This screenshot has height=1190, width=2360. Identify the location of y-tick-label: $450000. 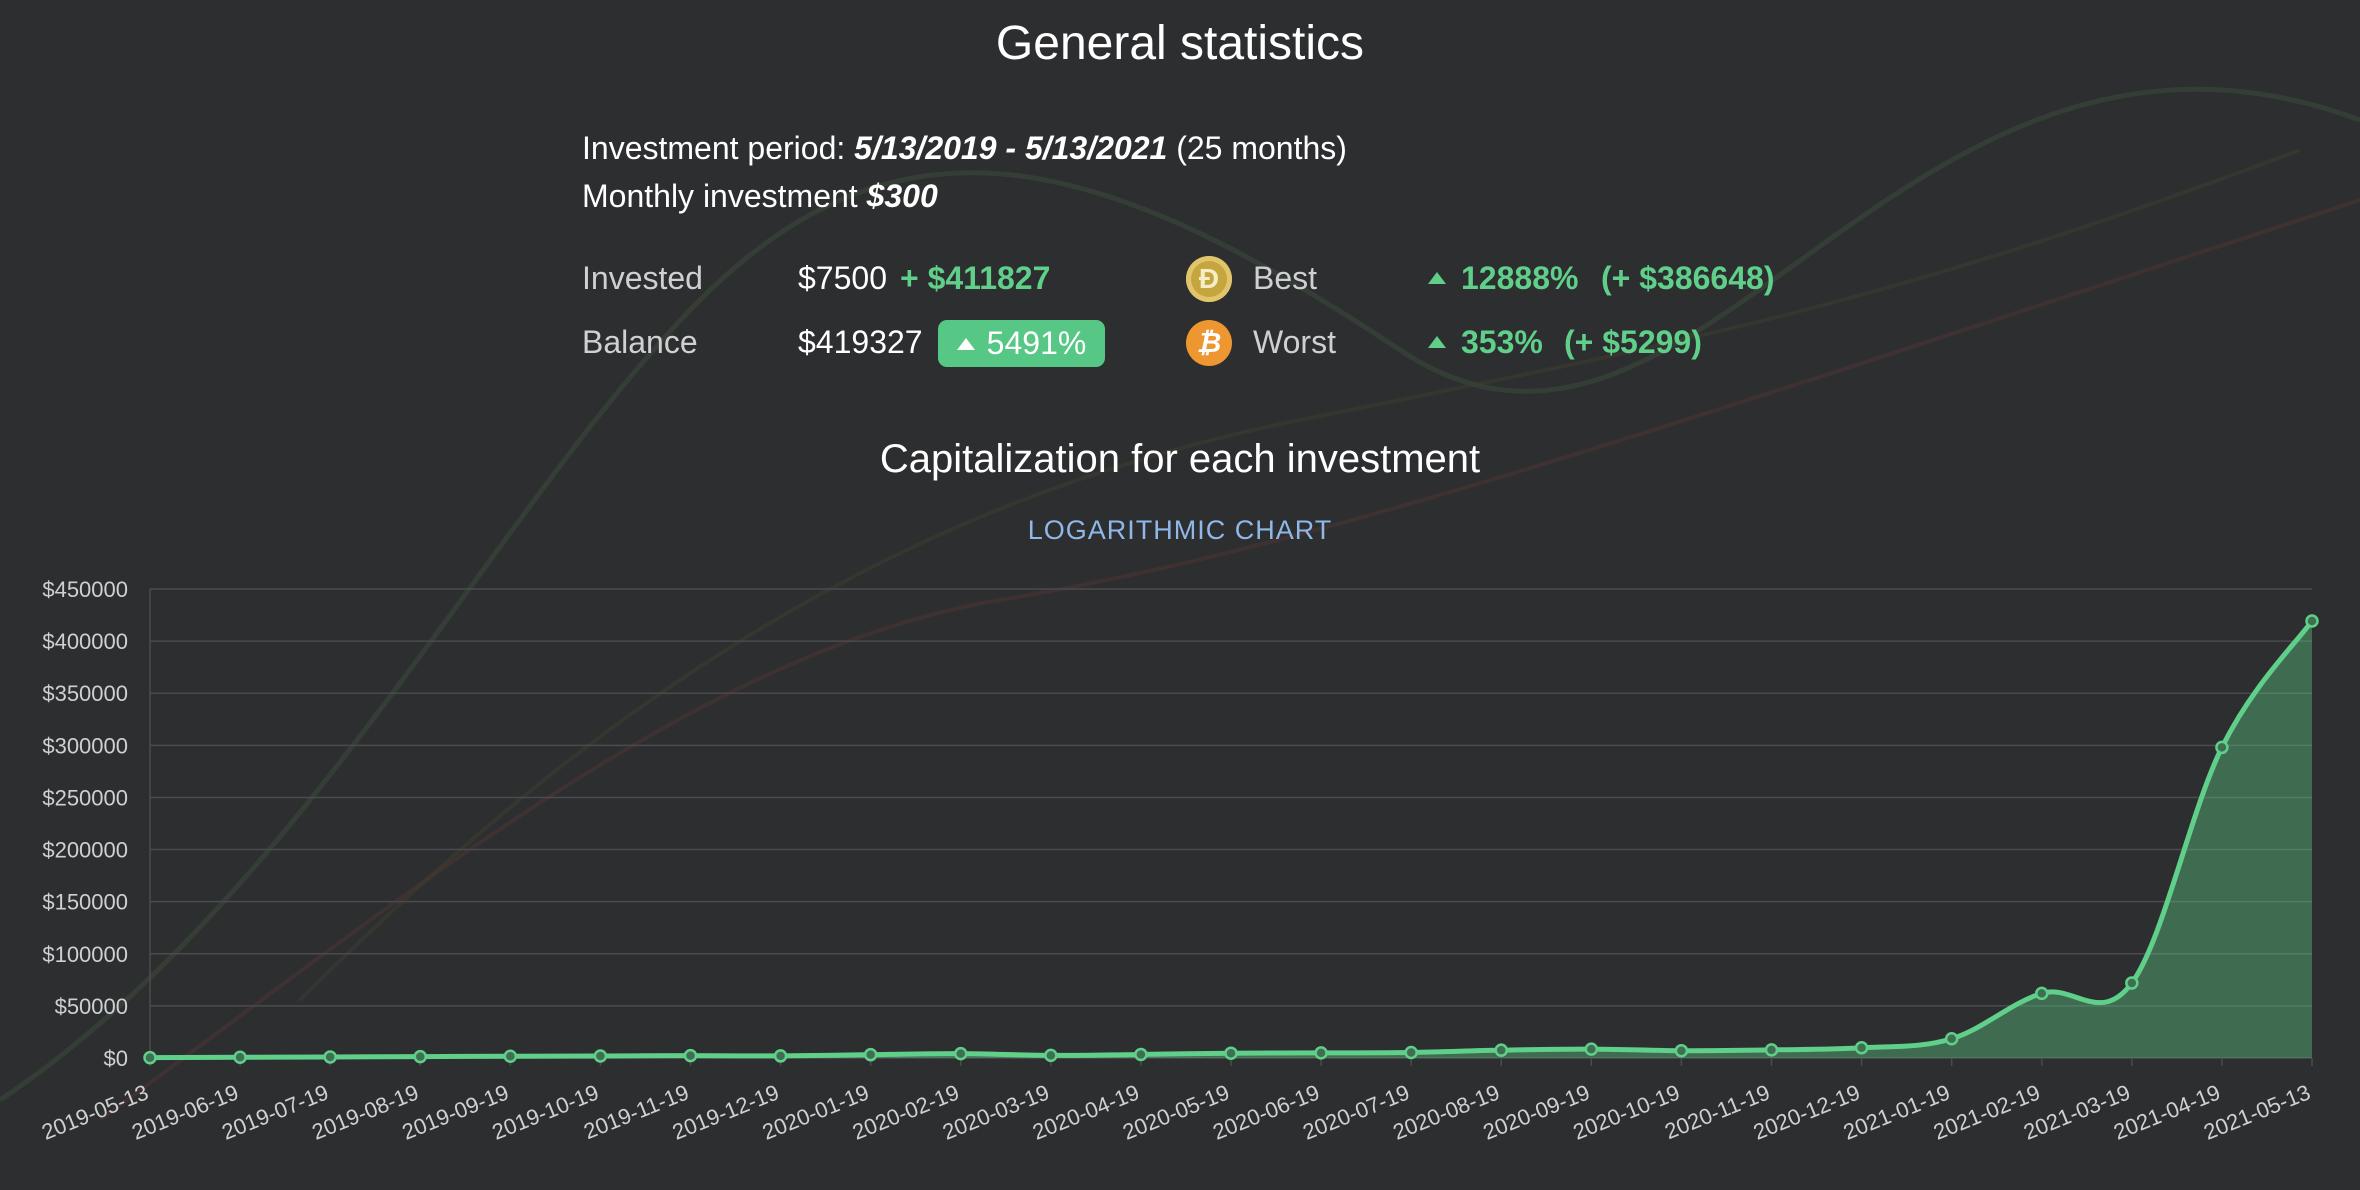
(85, 589).